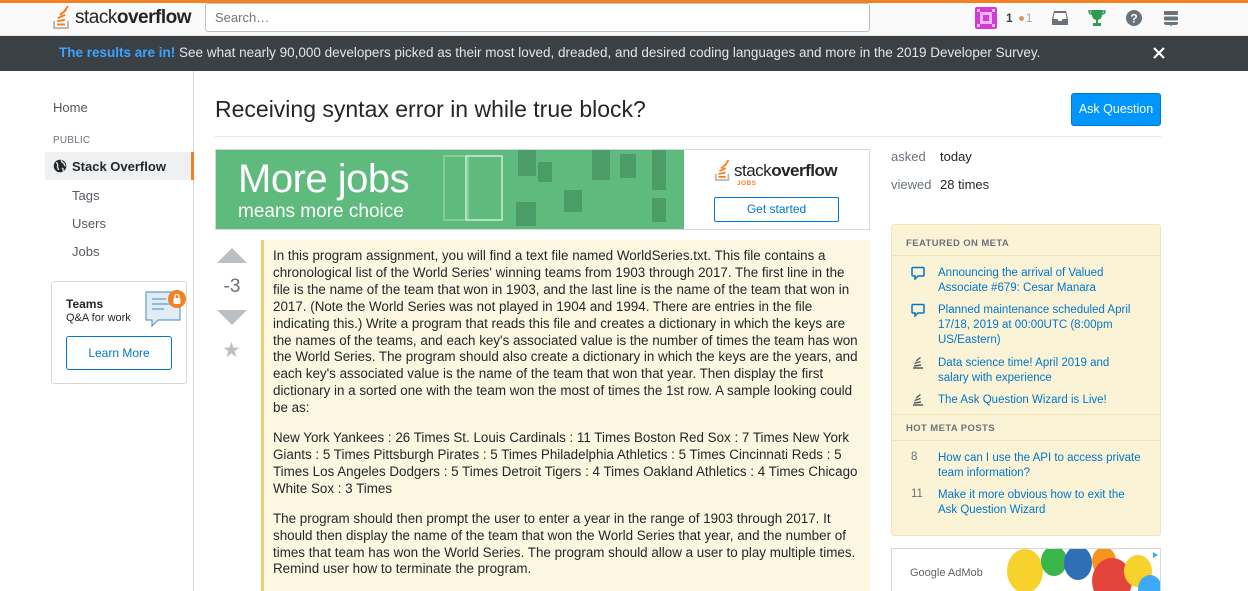  I want to click on nav-tags: Tags, so click(85, 195).